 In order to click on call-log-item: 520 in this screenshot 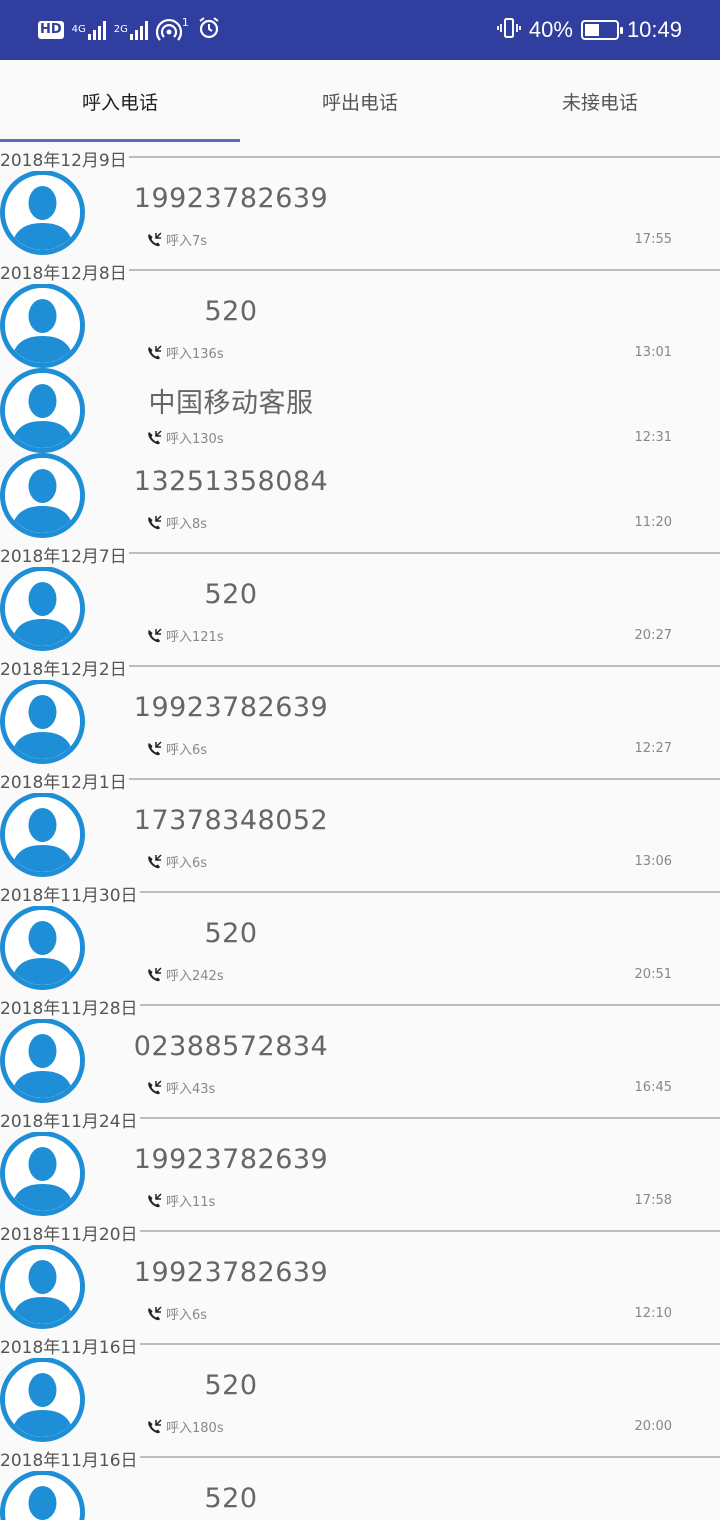, I will do `click(360, 1495)`.